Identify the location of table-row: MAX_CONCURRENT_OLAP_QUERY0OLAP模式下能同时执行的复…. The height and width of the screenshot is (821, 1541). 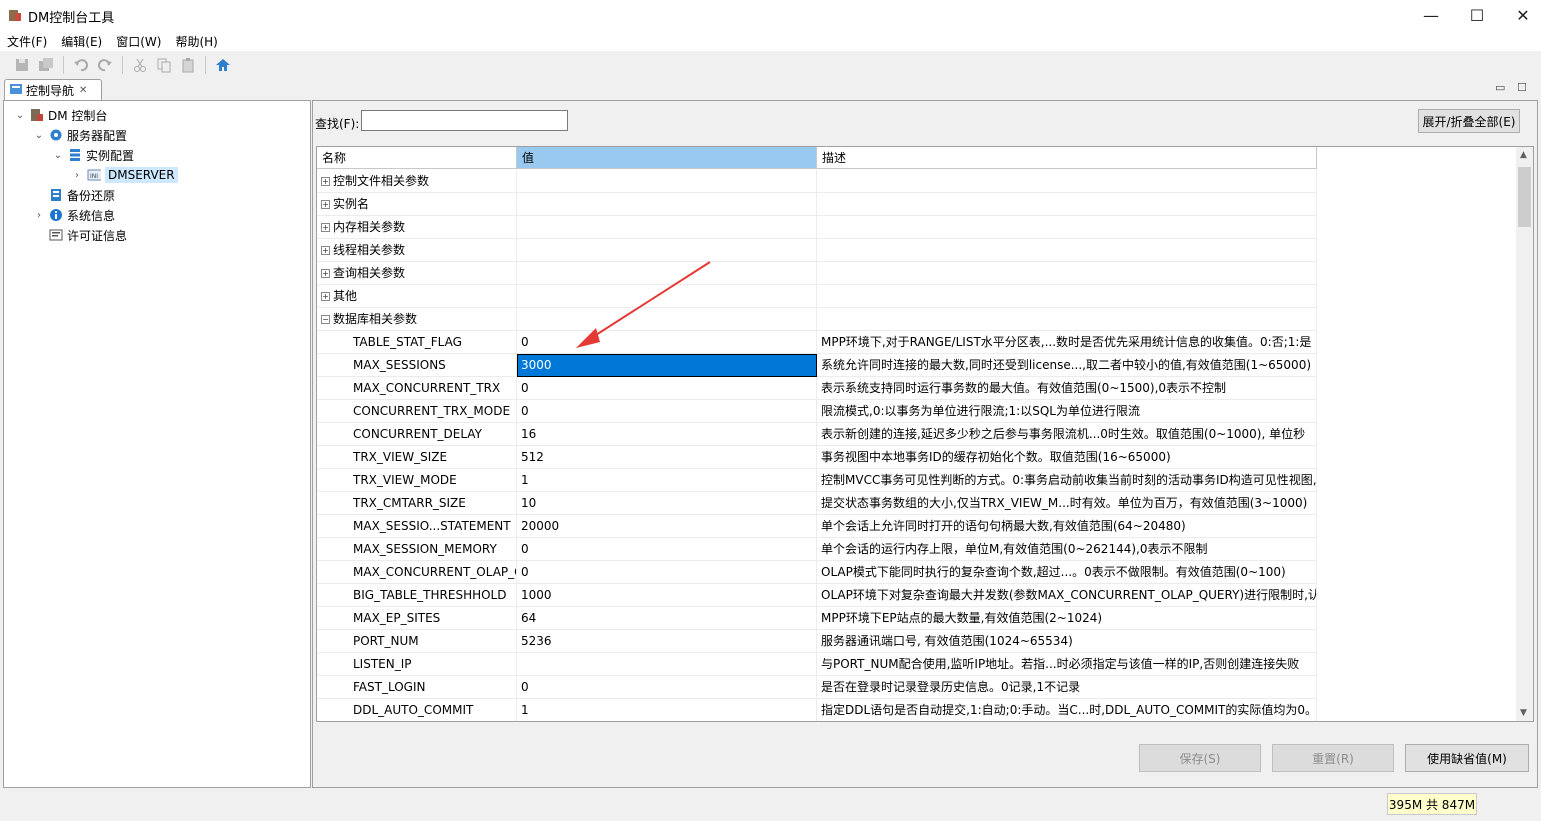
(917, 572).